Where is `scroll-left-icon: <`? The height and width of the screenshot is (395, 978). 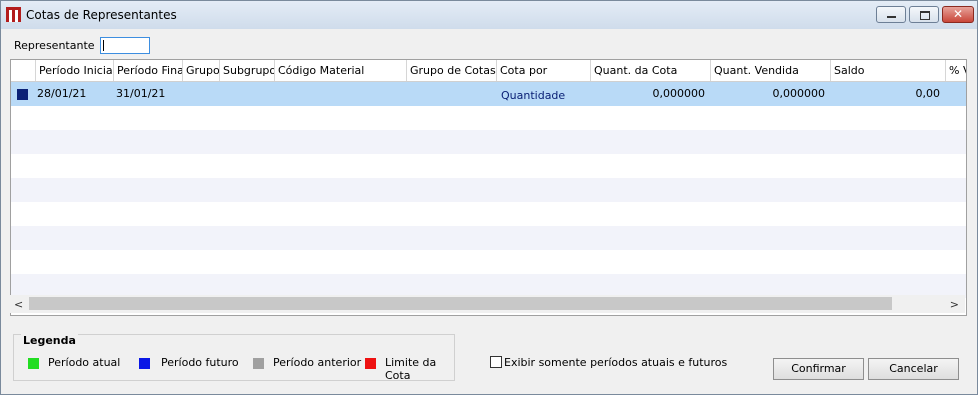 scroll-left-icon: < is located at coordinates (18, 304).